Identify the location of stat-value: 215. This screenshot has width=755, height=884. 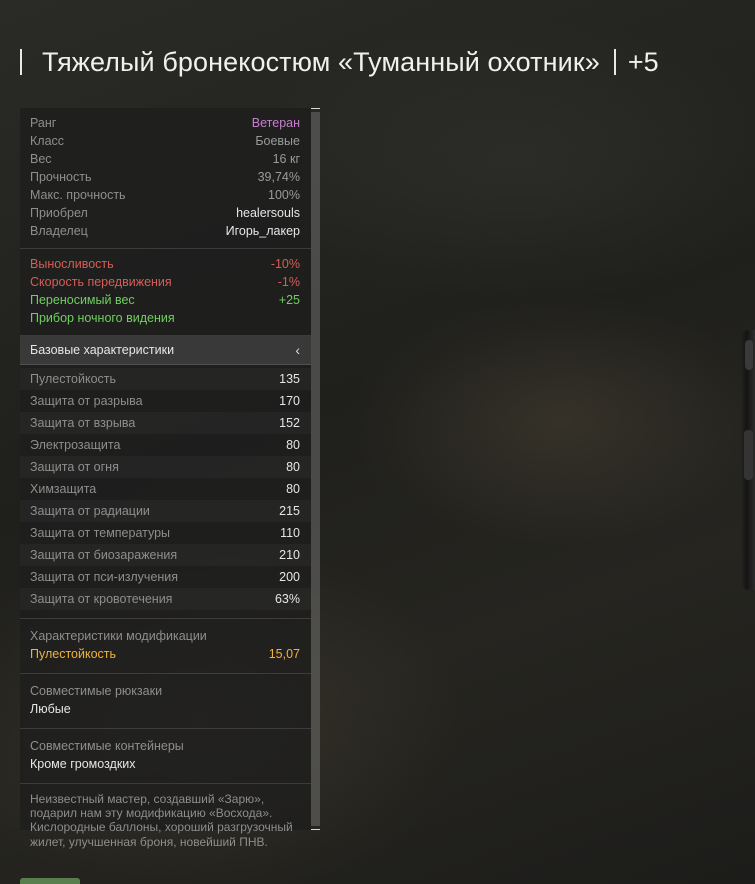
(289, 511).